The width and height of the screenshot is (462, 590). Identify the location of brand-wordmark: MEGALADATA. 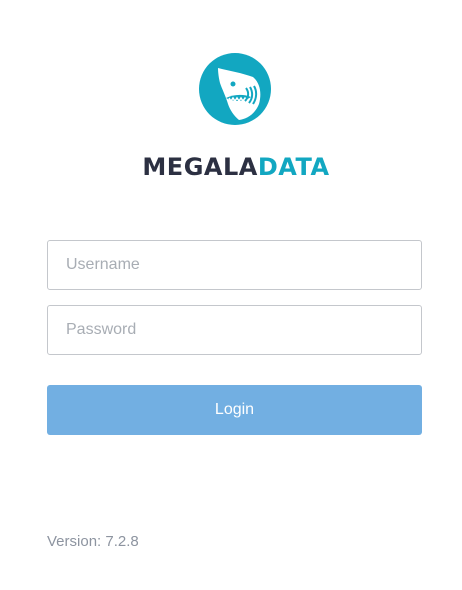
(231, 167).